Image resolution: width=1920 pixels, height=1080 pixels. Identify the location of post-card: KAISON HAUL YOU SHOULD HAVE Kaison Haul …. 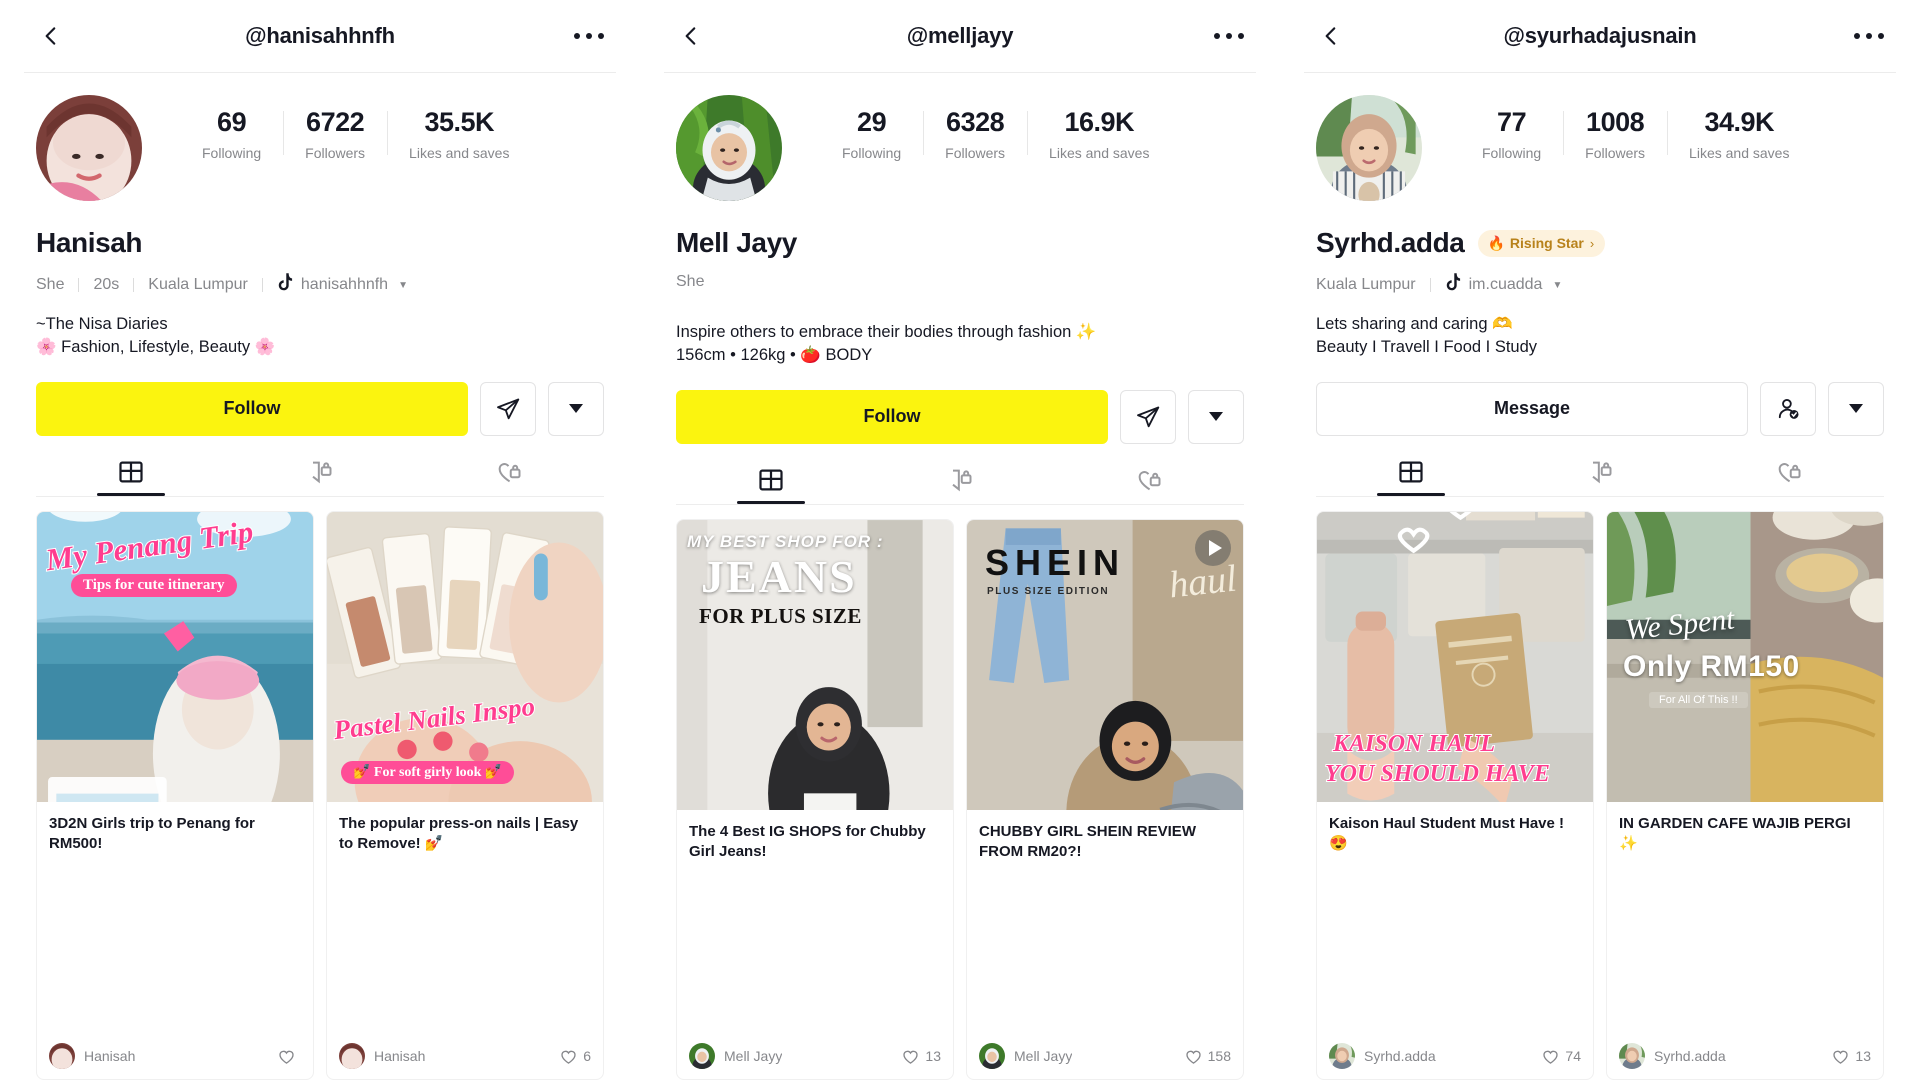
(1455, 795).